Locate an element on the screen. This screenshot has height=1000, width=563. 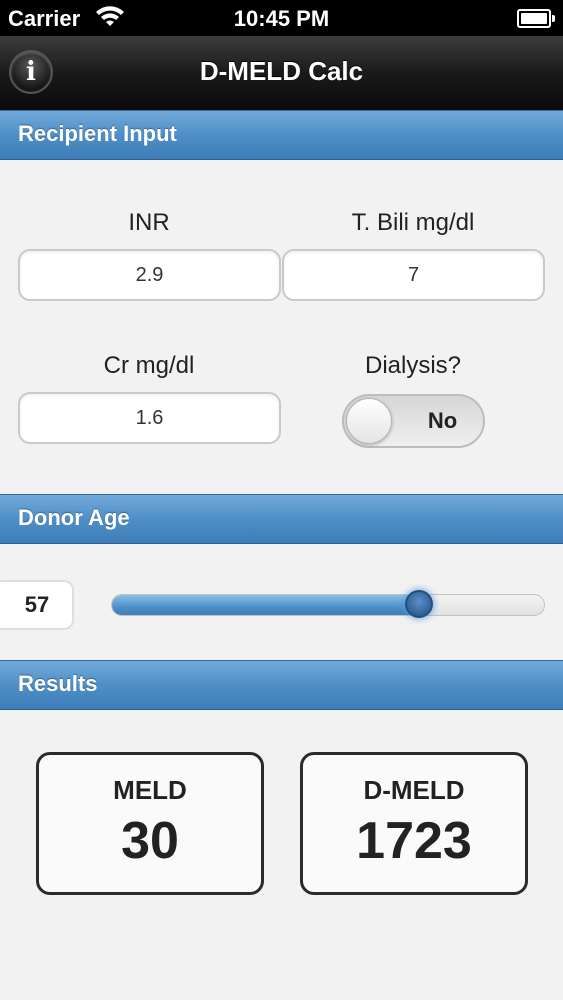
dialysis-label: Dialysis? is located at coordinates (413, 365).